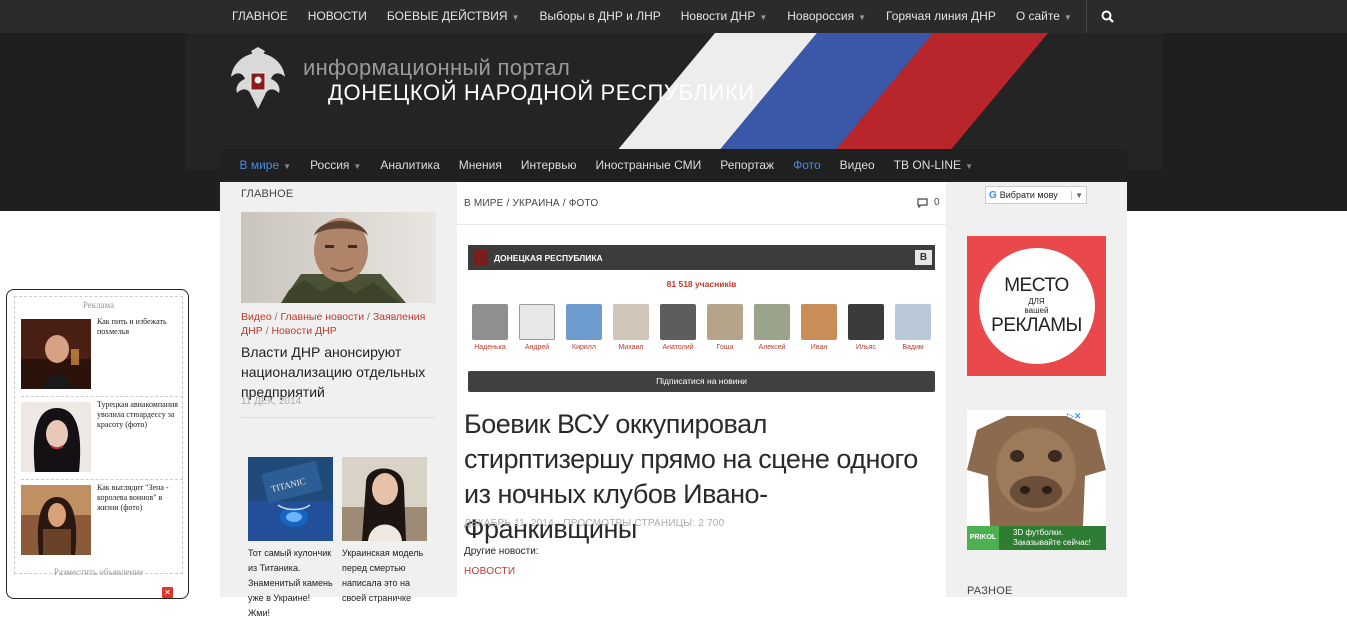  I want to click on top-nav-item-elections: Выборы в ДНР и ЛНР, so click(600, 16).